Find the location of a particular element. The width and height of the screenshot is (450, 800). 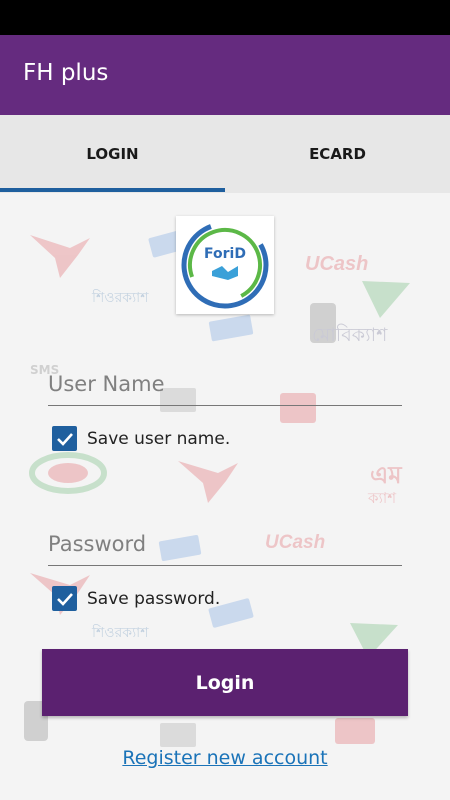

app-title: FH plus is located at coordinates (66, 73).